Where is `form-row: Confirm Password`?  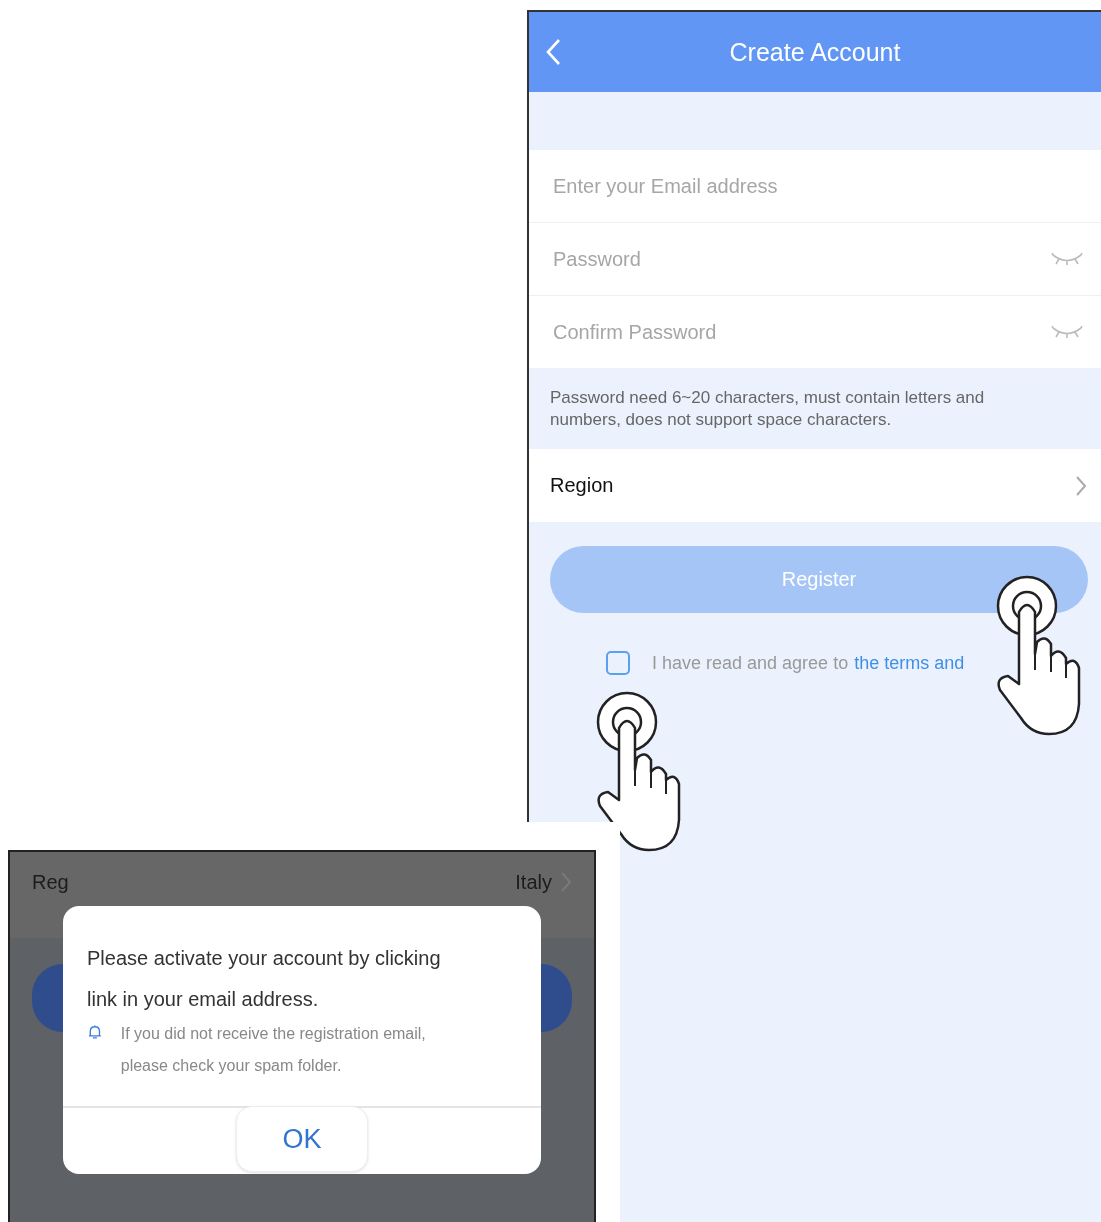
form-row: Confirm Password is located at coordinates (815, 332).